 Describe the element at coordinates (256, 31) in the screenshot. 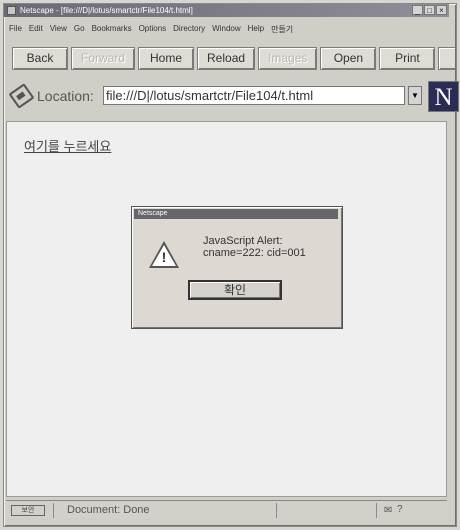

I see `menu-help: Help` at that location.